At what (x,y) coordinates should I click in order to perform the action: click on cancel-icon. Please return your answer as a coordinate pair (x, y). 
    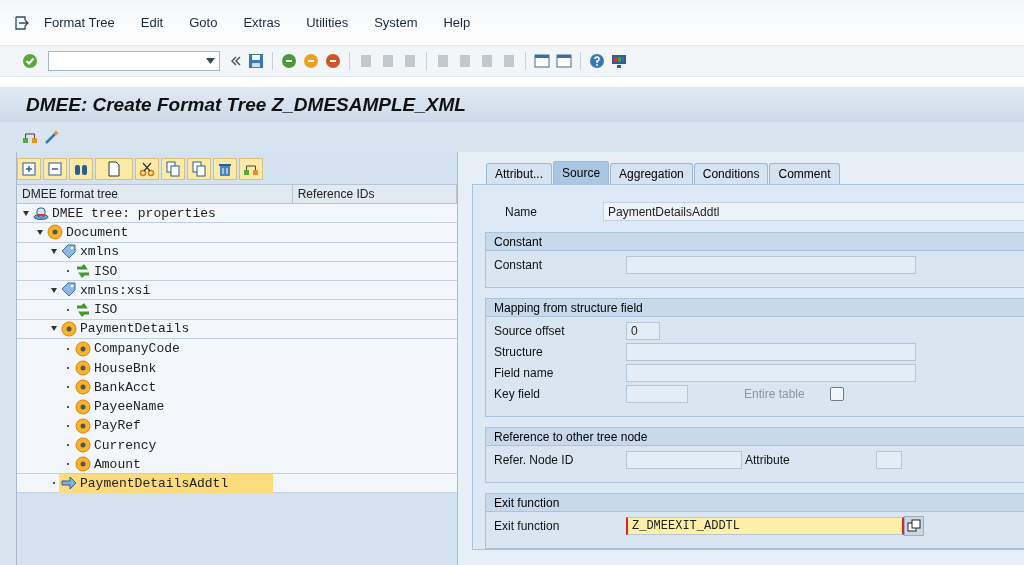
    Looking at the image, I should click on (333, 61).